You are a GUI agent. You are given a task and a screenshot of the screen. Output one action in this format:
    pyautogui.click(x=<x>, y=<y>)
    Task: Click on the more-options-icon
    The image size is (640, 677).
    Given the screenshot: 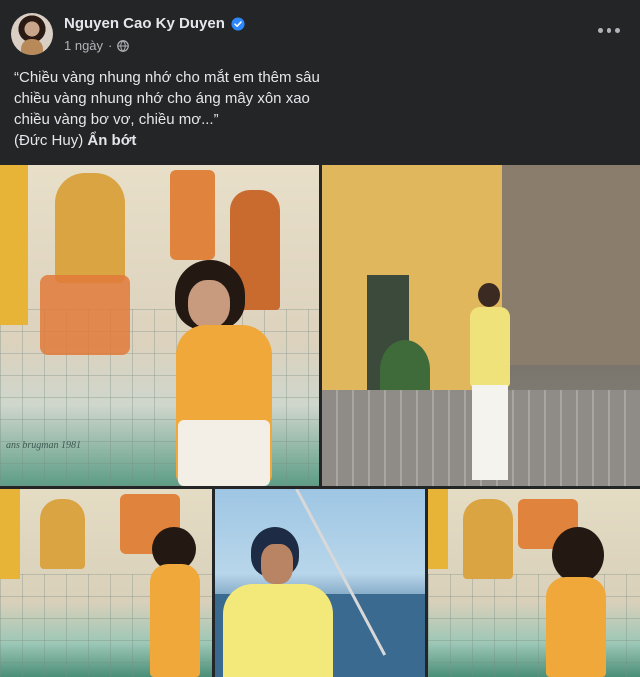 What is the action you would take?
    pyautogui.click(x=609, y=30)
    